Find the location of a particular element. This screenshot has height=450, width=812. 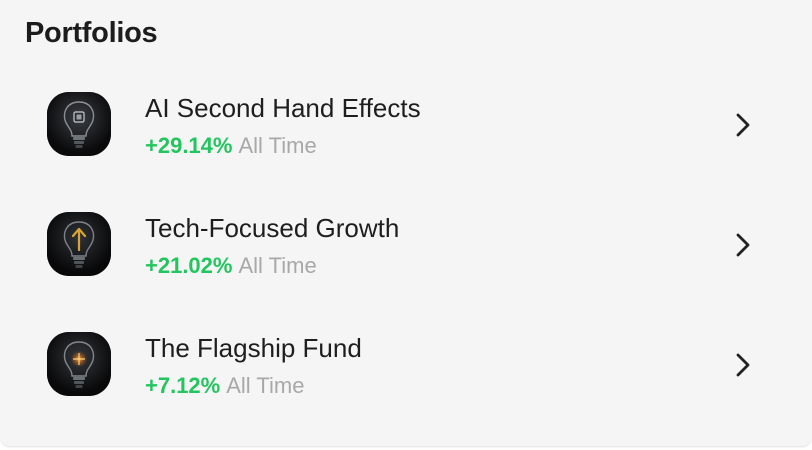

portfolio-performance: +29.14% All Time is located at coordinates (231, 146).